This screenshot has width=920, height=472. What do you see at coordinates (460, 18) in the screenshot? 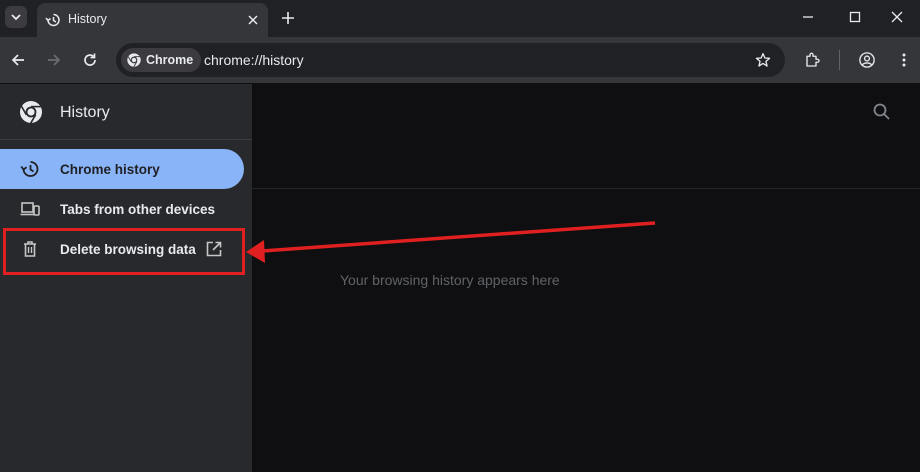
I see `tab-strip: History` at bounding box center [460, 18].